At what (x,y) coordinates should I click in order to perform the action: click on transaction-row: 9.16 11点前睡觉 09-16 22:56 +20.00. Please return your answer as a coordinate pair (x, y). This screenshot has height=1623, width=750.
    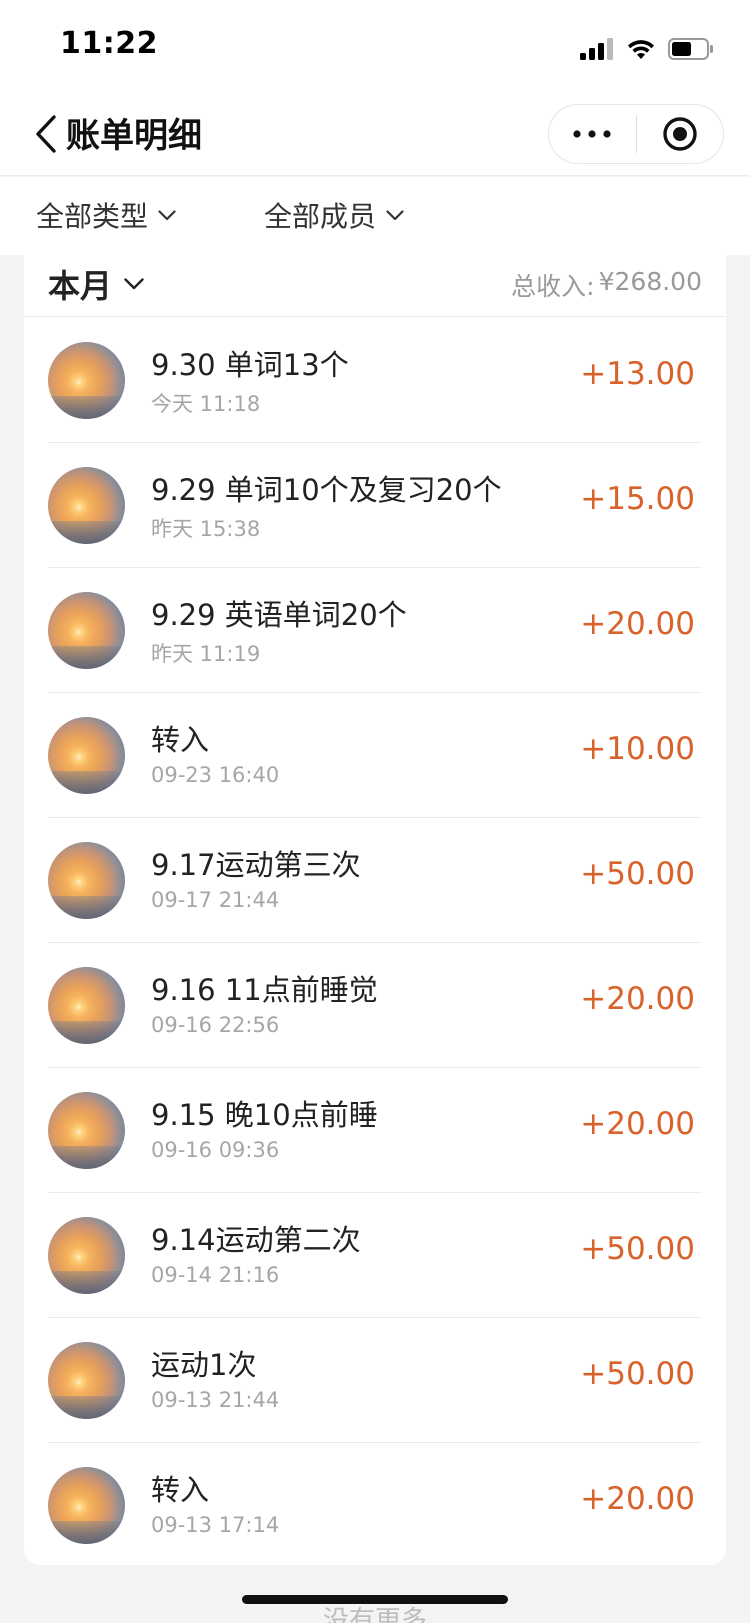
    Looking at the image, I should click on (375, 1005).